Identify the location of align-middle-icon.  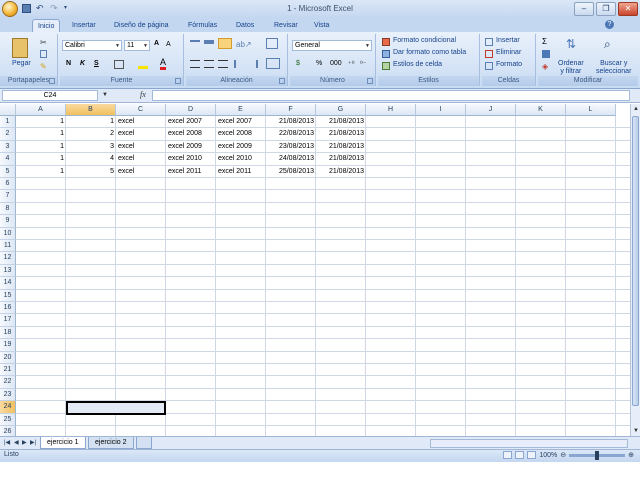
(209, 44).